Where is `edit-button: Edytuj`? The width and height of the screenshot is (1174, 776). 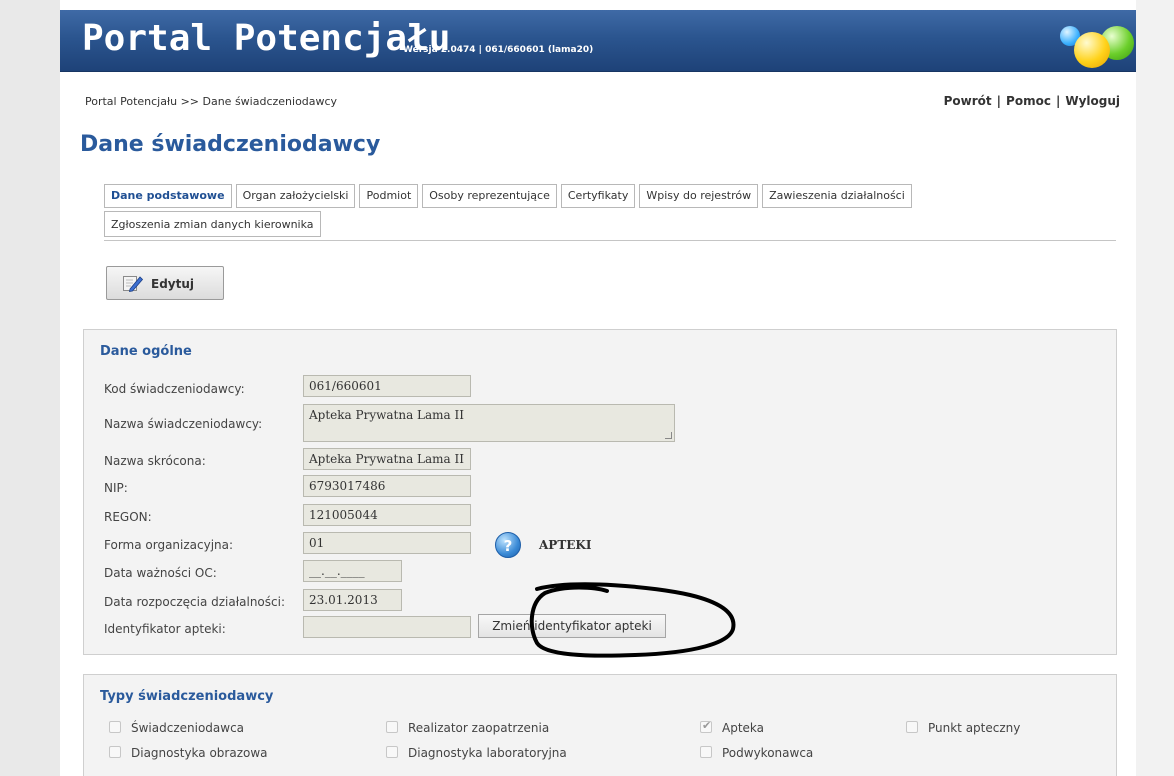
edit-button: Edytuj is located at coordinates (165, 283).